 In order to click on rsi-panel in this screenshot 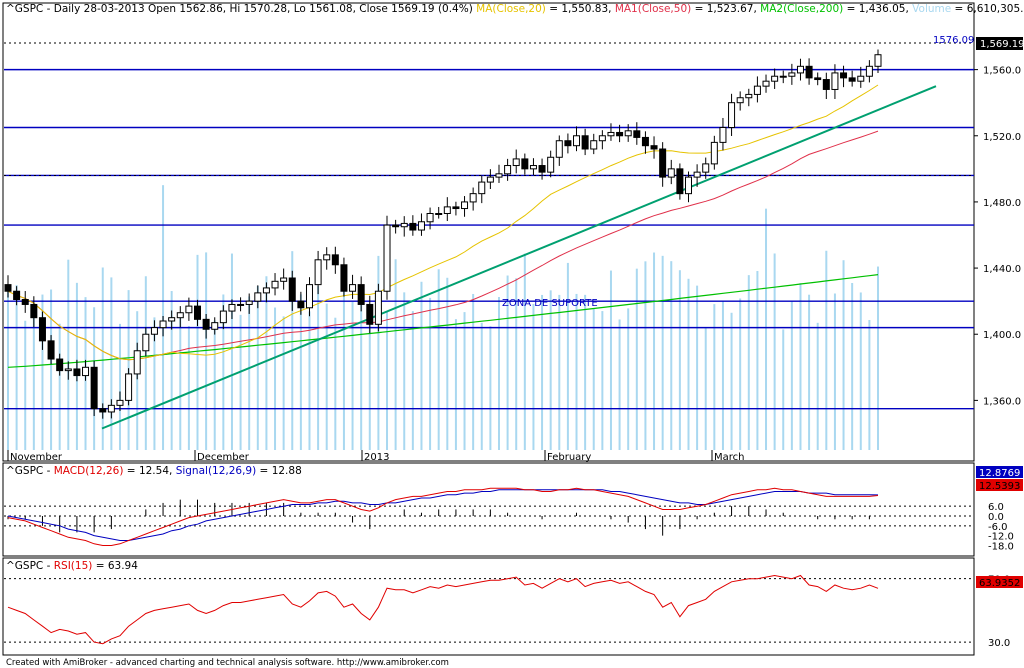, I will do `click(488, 606)`.